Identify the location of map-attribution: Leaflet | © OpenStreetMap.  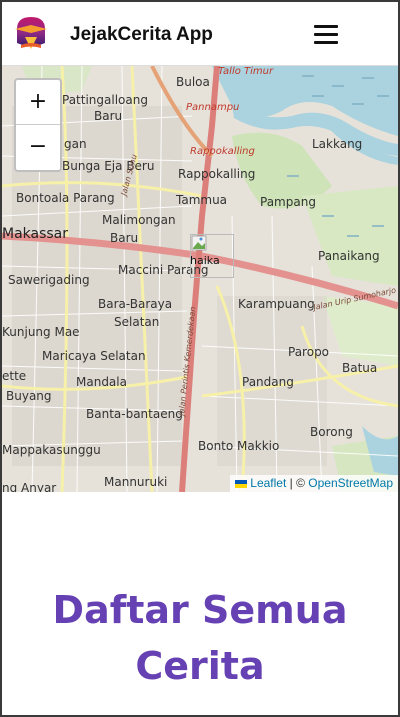
(314, 483).